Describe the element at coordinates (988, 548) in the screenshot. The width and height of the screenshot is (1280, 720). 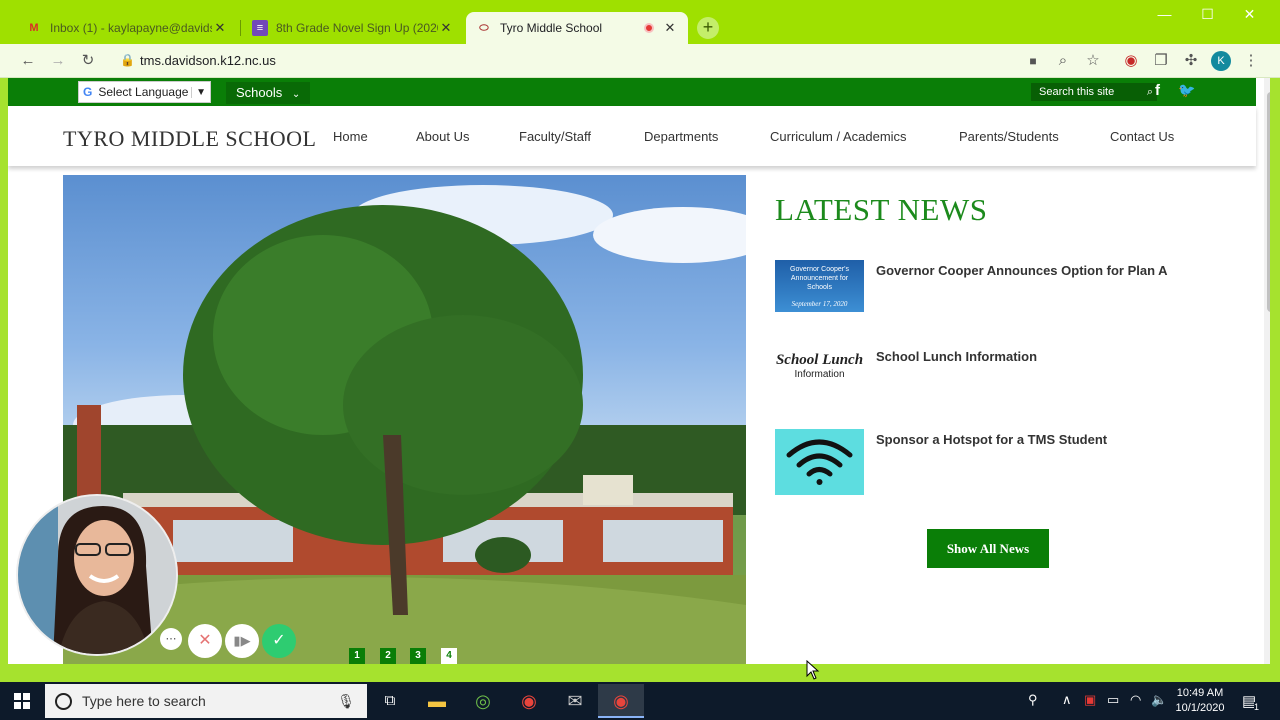
I see `show-all-news-button: Show All News` at that location.